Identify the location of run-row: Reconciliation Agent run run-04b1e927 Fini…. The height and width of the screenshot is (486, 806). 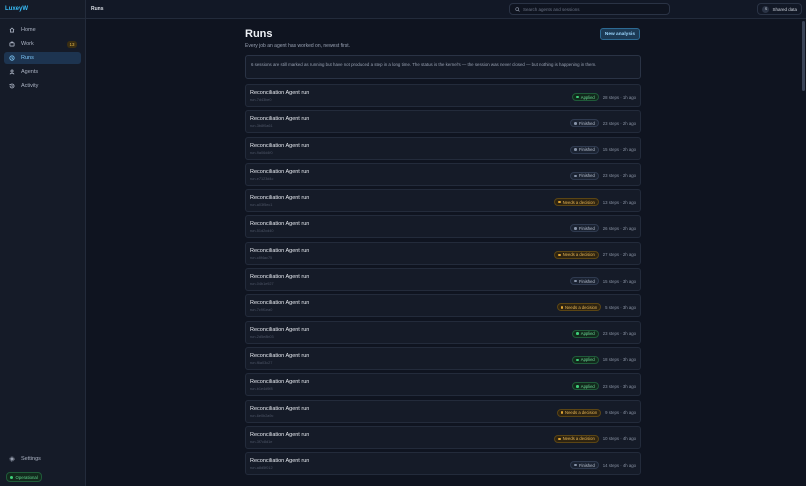
(443, 280).